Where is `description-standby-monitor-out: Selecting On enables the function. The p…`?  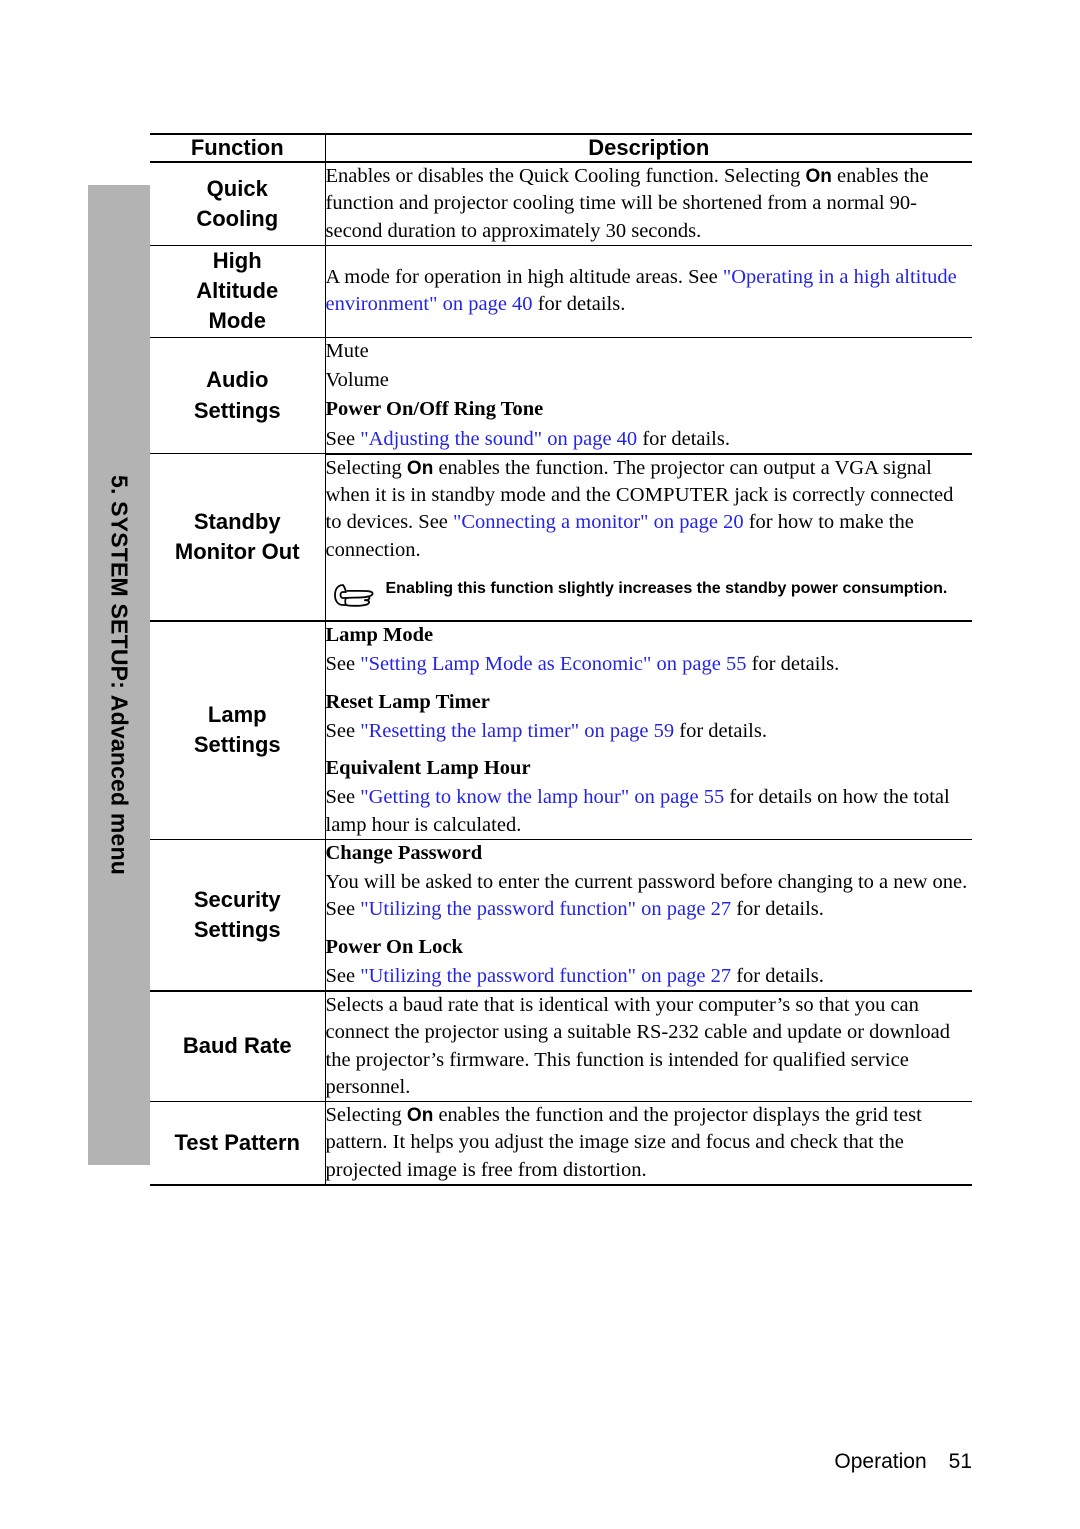
description-standby-monitor-out: Selecting On enables the function. The p… is located at coordinates (649, 538).